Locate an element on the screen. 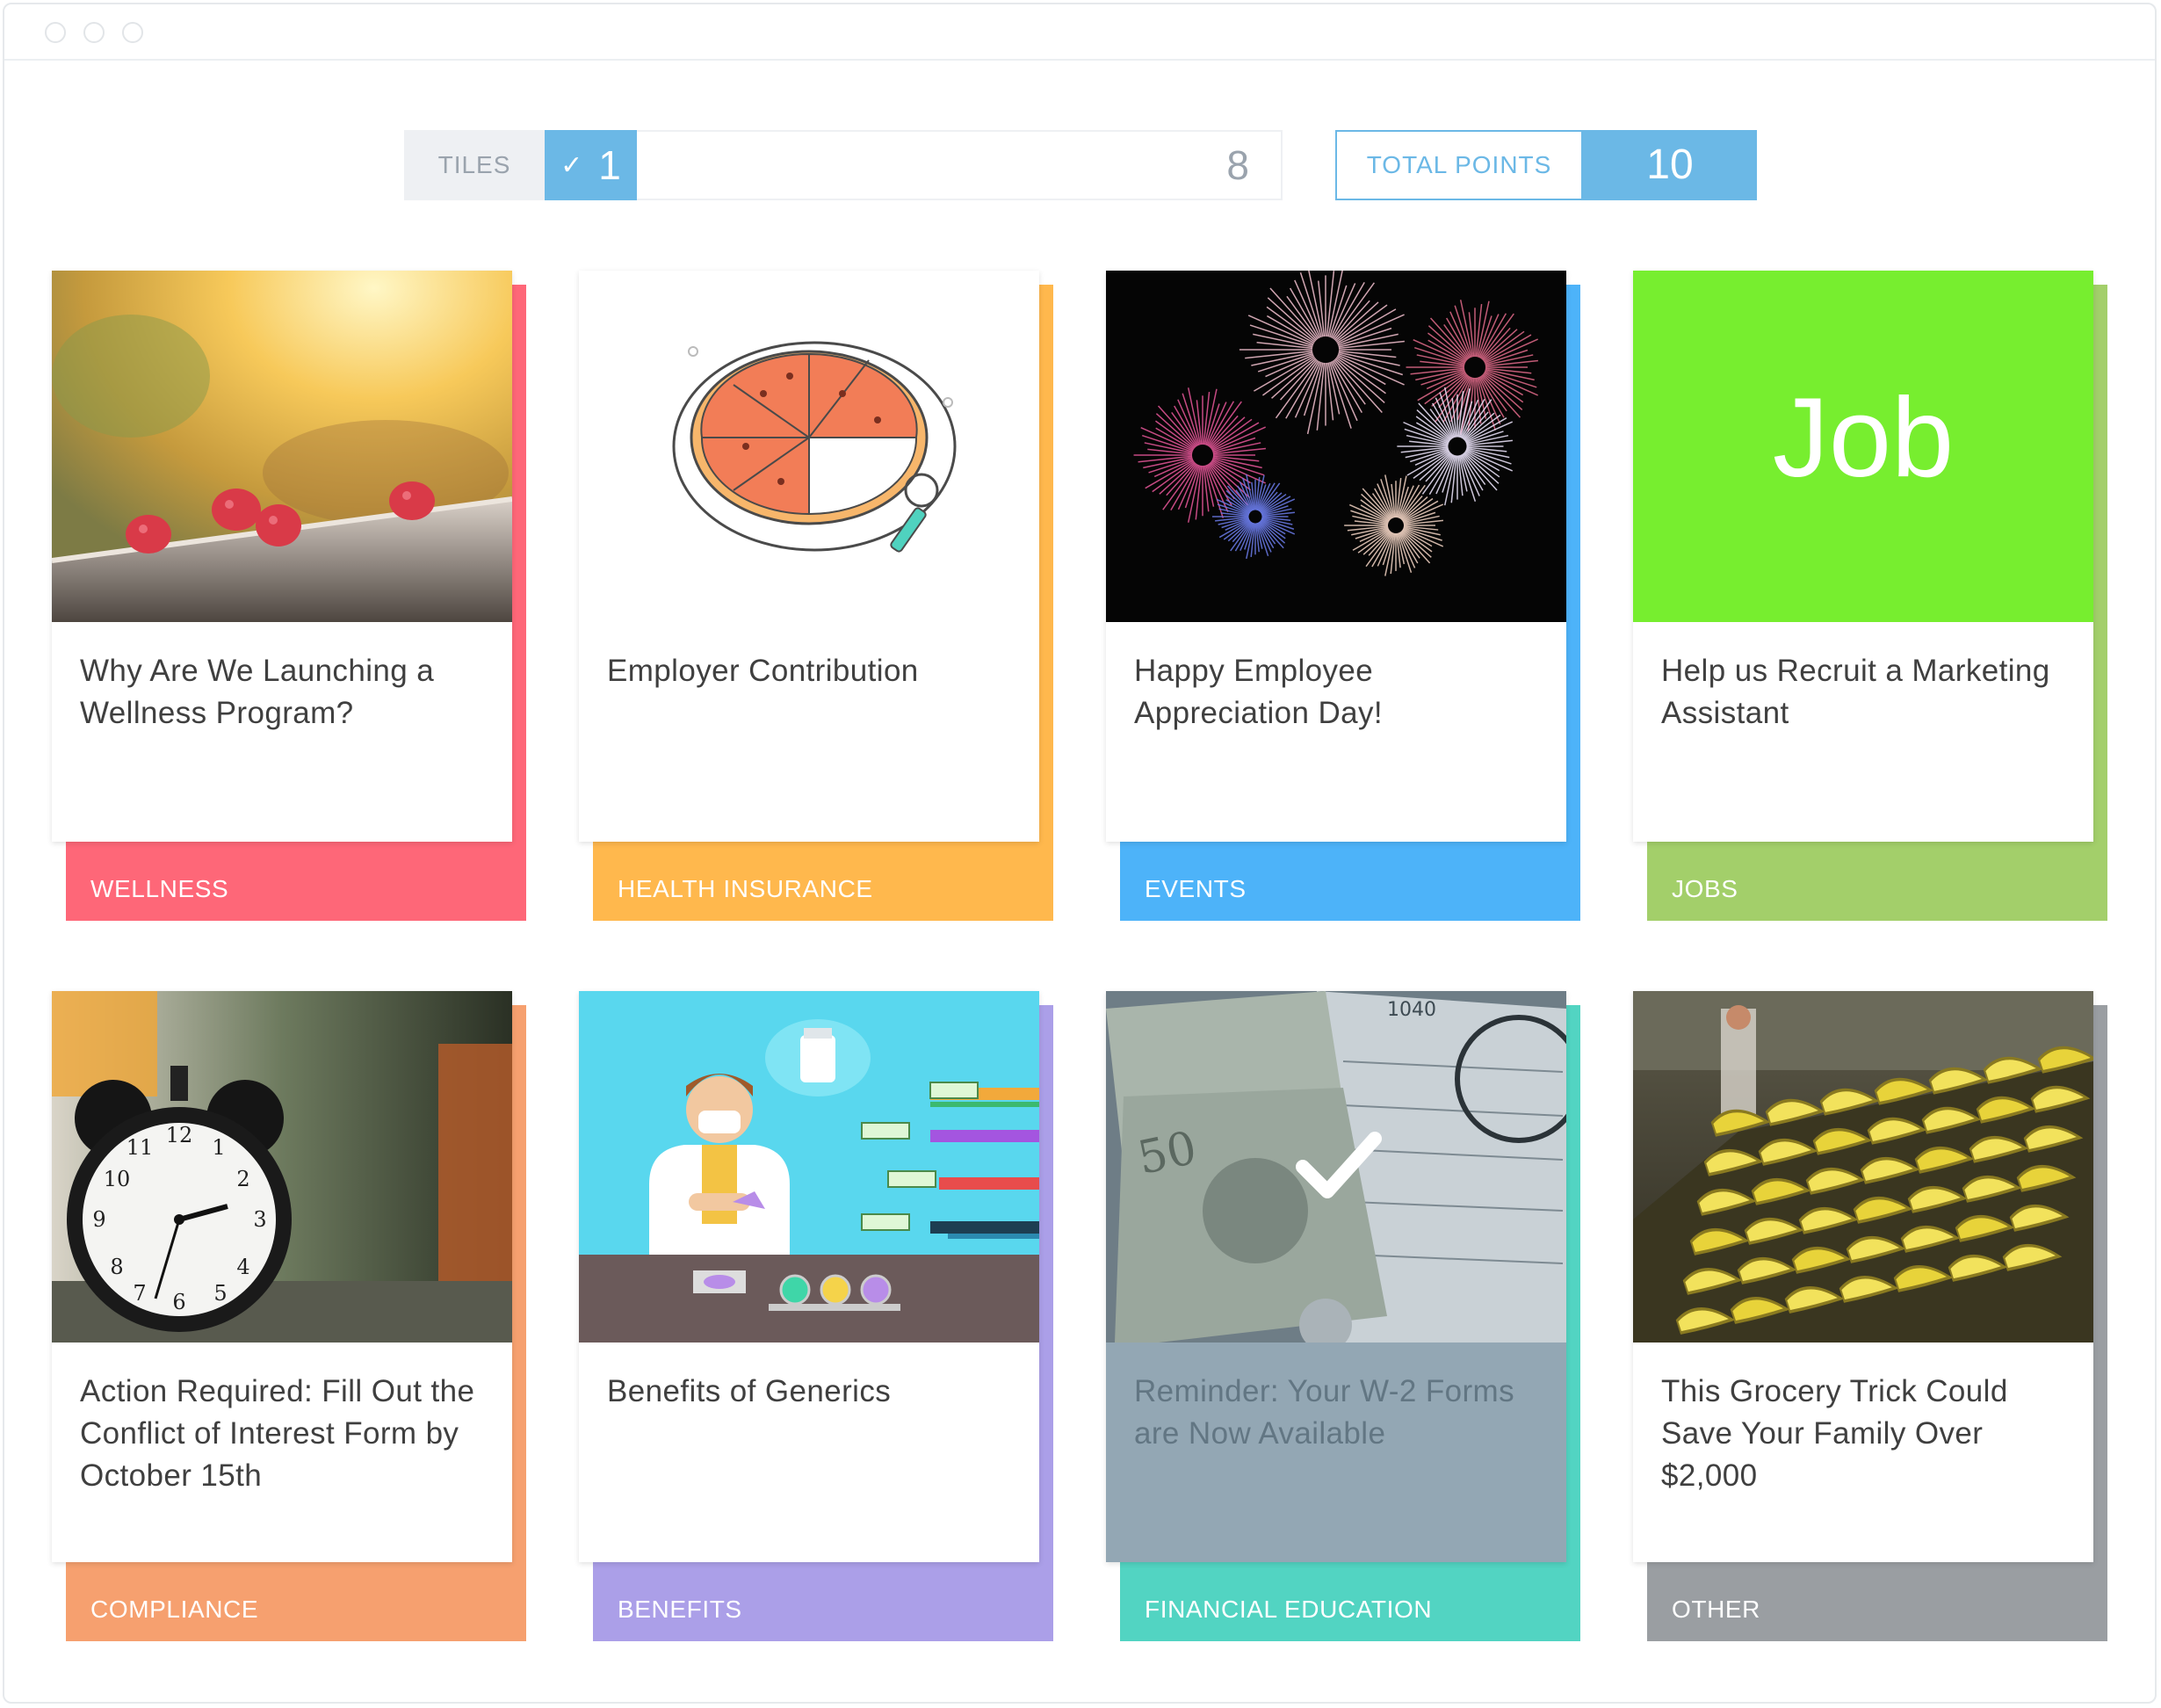 The width and height of the screenshot is (2161, 1708). svg-text: 11 is located at coordinates (140, 1147).